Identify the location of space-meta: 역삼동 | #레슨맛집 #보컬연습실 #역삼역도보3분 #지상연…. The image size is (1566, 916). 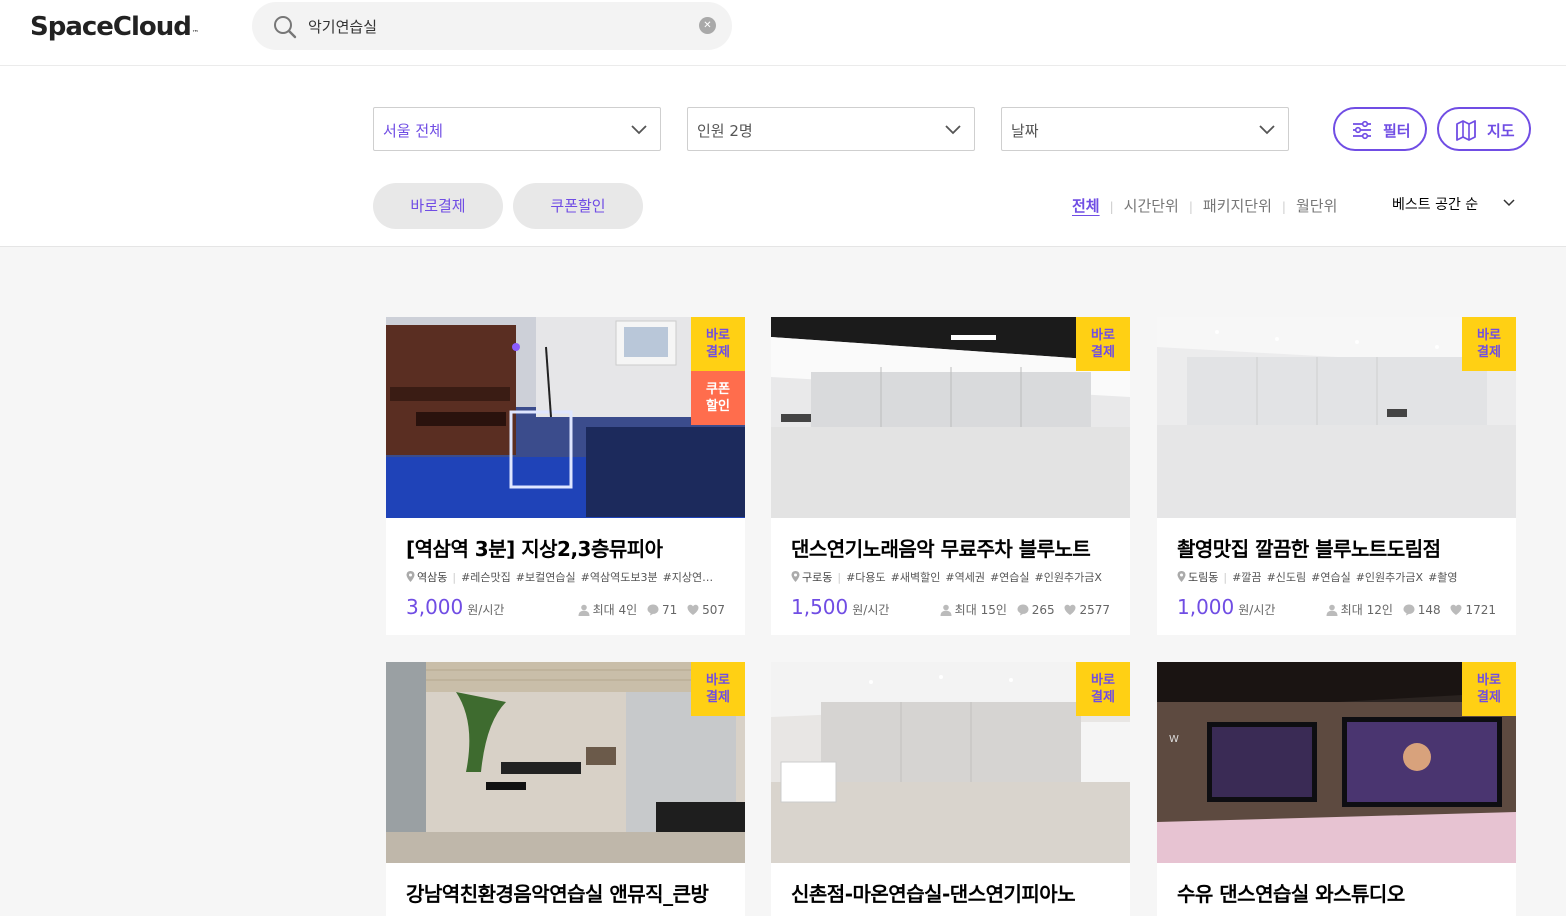
(566, 577).